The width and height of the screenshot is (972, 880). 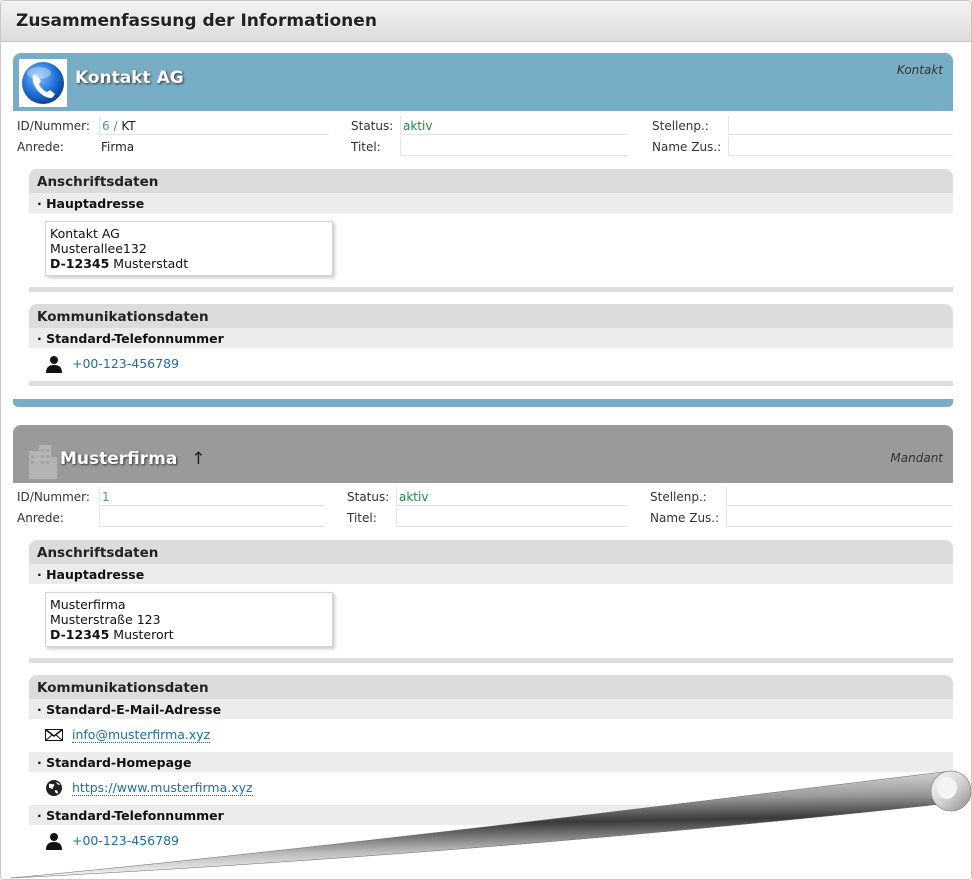 What do you see at coordinates (162, 788) in the screenshot?
I see `homepage-link: https://www.musterfirma.xyz` at bounding box center [162, 788].